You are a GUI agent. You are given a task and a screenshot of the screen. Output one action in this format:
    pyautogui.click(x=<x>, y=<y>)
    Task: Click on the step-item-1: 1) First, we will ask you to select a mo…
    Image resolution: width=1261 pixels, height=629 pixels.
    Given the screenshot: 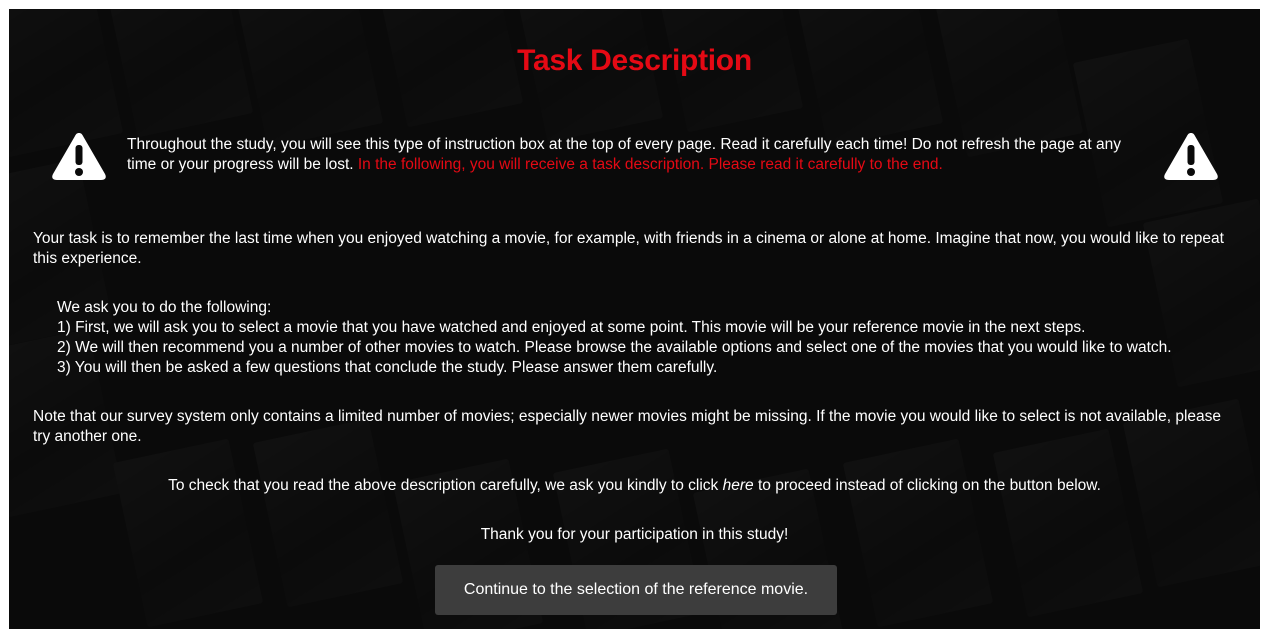 What is the action you would take?
    pyautogui.click(x=571, y=327)
    